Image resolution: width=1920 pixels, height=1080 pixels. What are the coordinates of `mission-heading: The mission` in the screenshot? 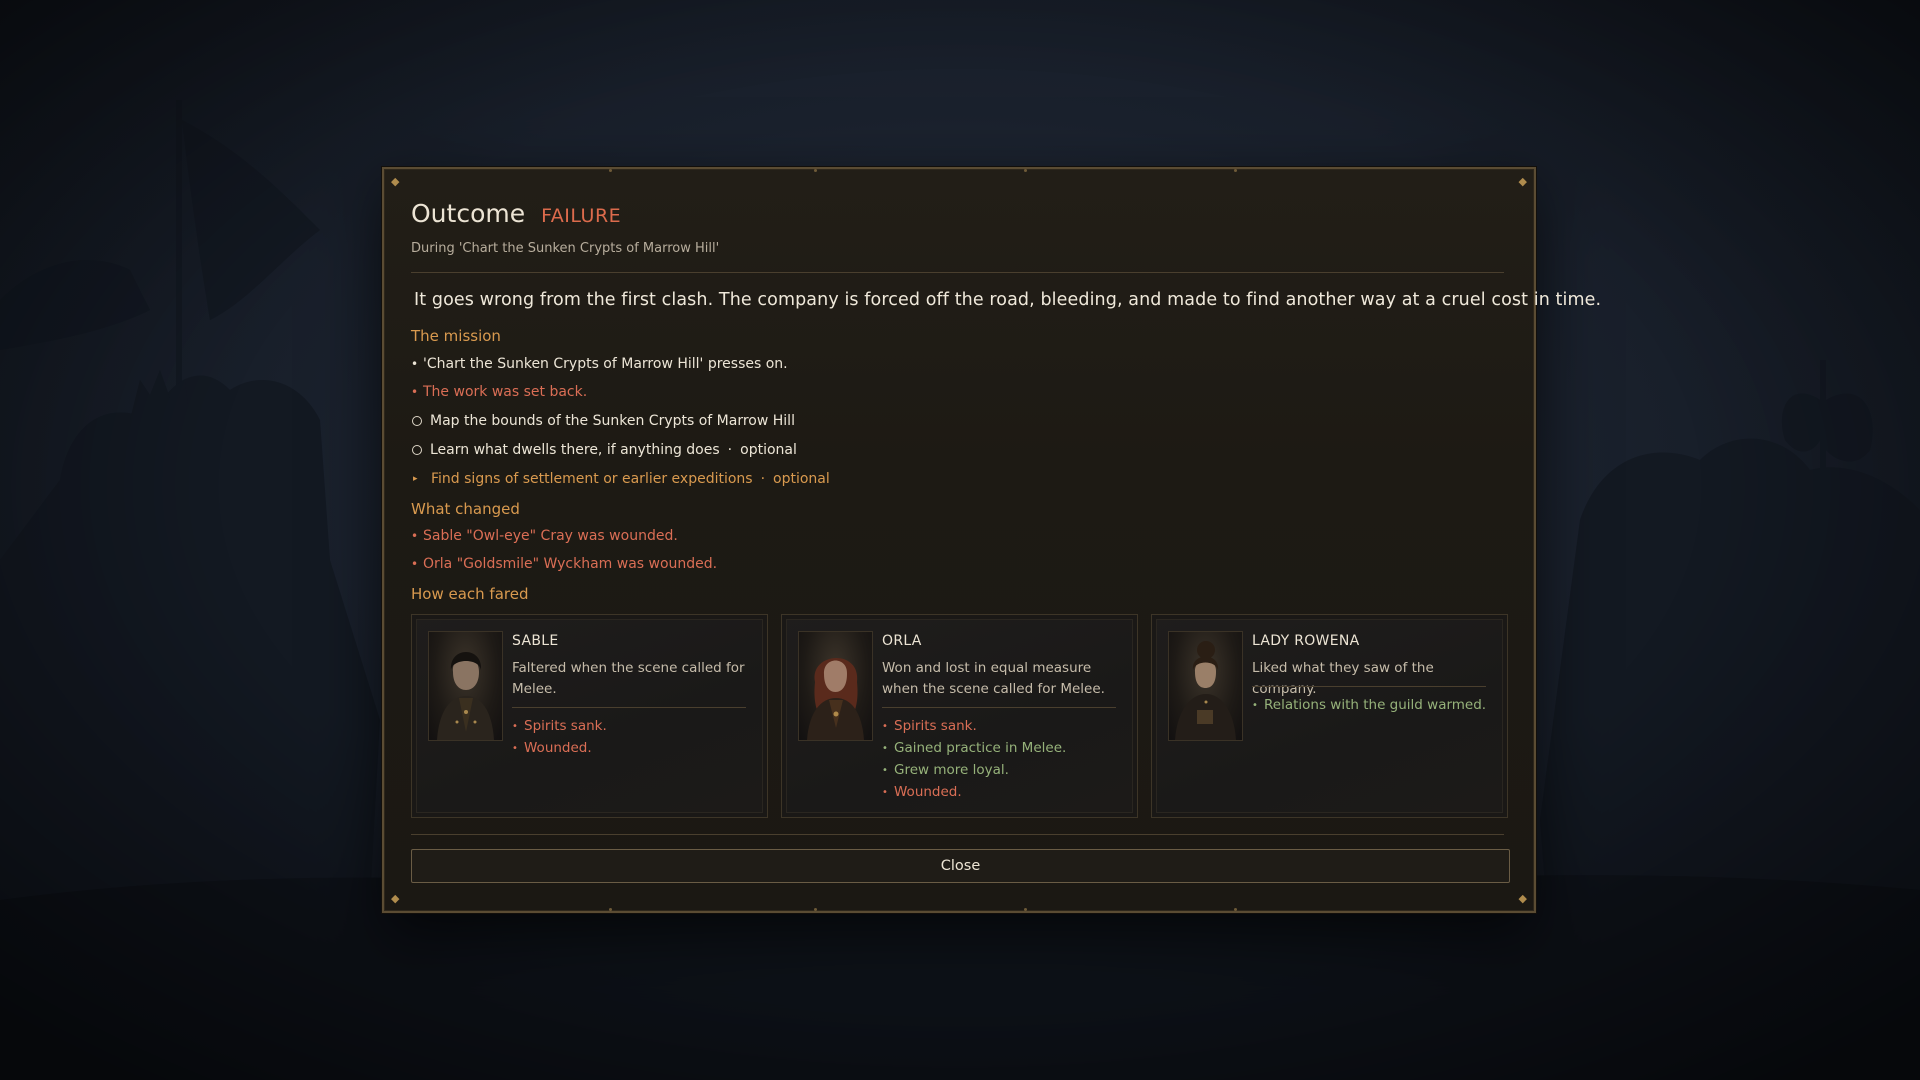 It's located at (456, 336).